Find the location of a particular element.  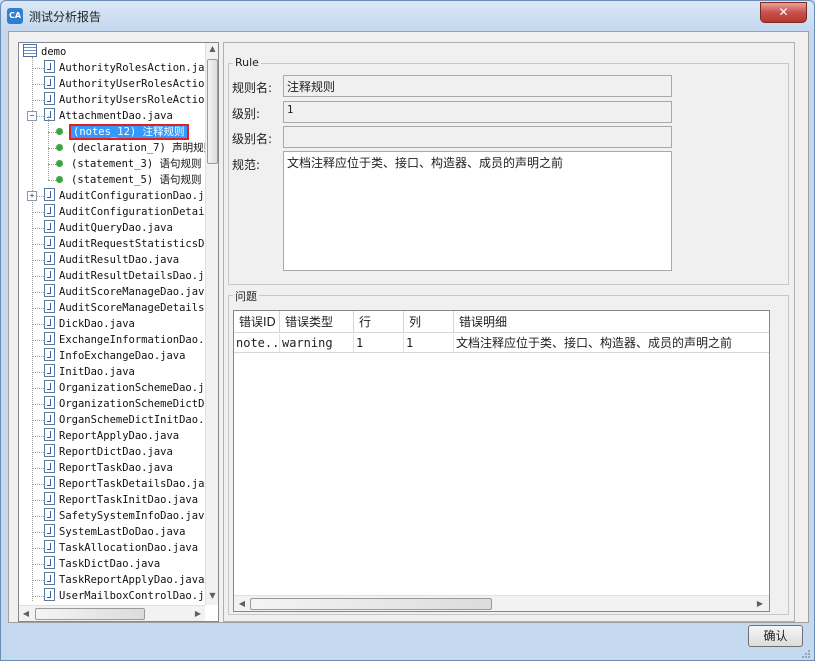

tree-file-node: SafetySystemInfoDao.java is located at coordinates (124, 516).